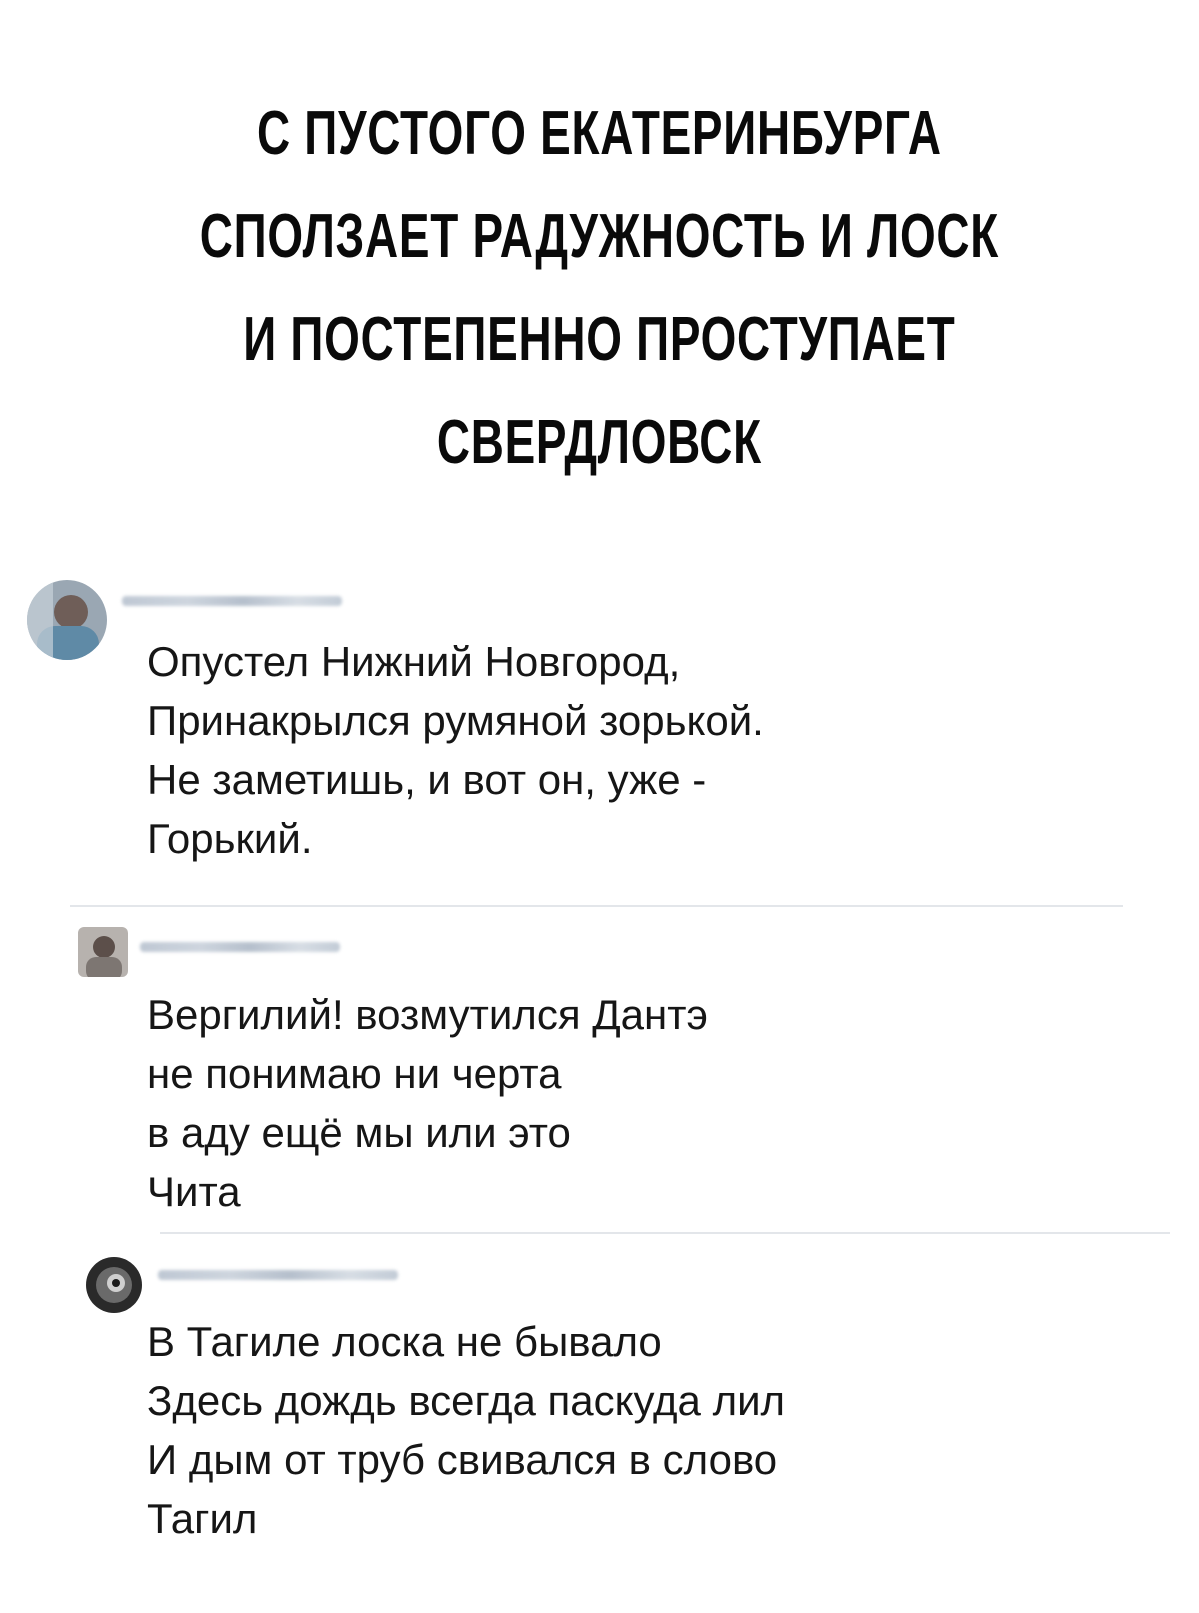  I want to click on comment-line: в аду ещё мы или это, so click(359, 1132).